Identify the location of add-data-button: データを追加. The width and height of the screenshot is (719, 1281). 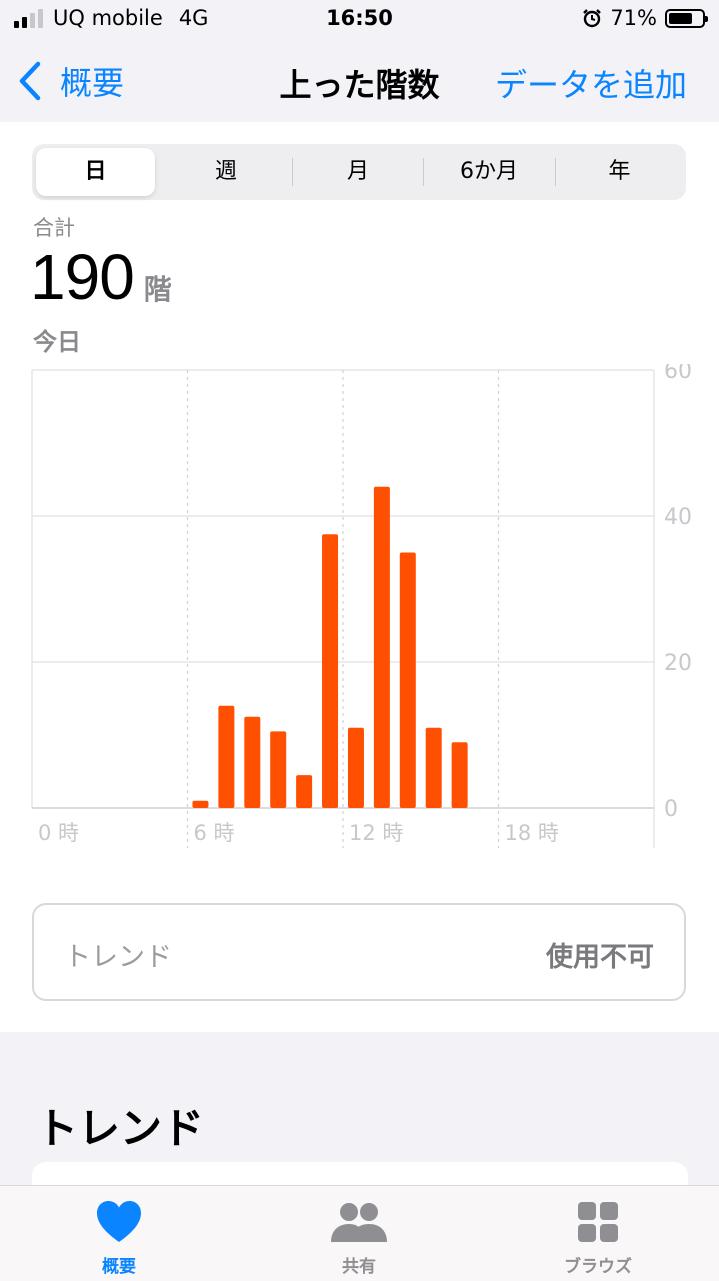
(591, 83).